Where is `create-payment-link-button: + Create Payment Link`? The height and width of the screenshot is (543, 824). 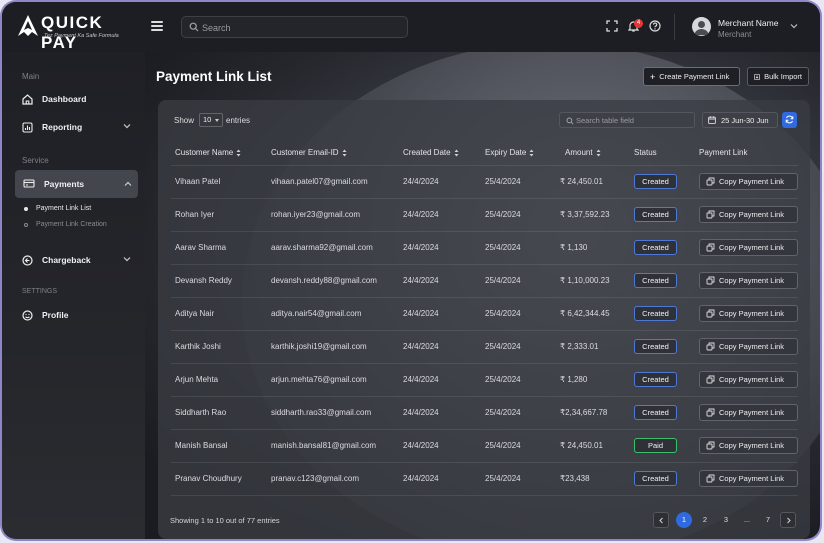 create-payment-link-button: + Create Payment Link is located at coordinates (691, 76).